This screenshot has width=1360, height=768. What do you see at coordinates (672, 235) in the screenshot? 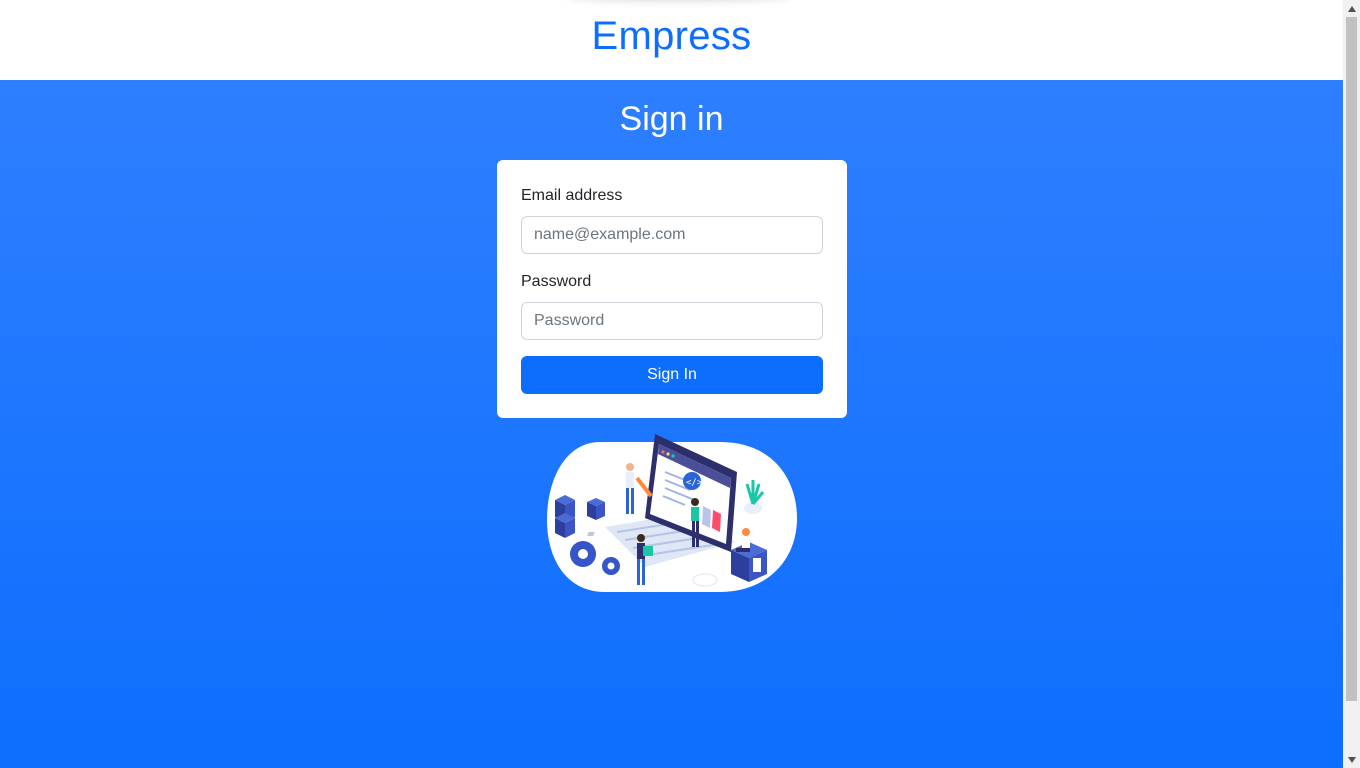
I see `email-field` at bounding box center [672, 235].